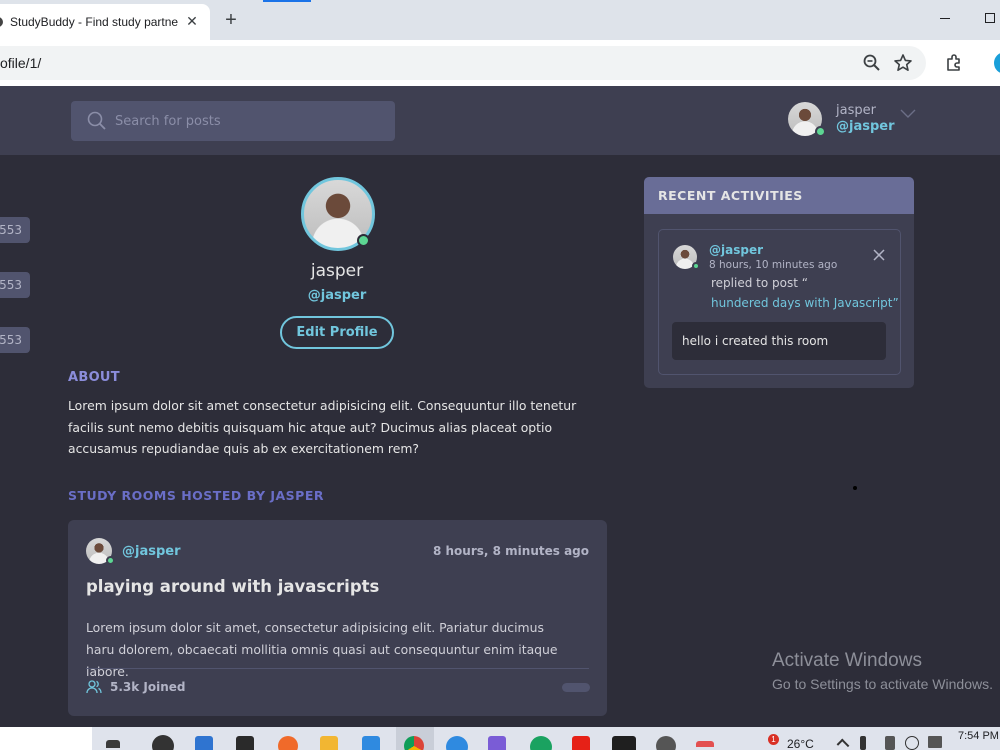  I want to click on address-url: ofile/1/, so click(21, 63).